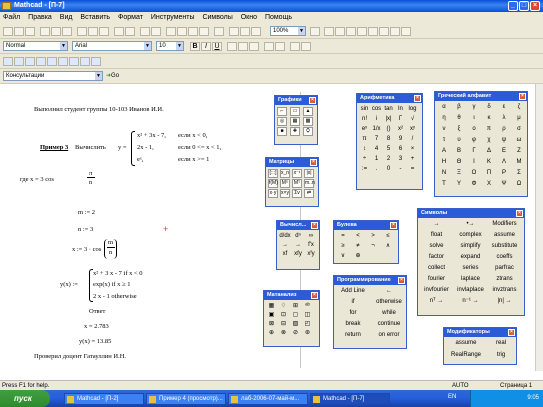 This screenshot has width=543, height=407. I want to click on local-assign-button: ←, so click(389, 291).